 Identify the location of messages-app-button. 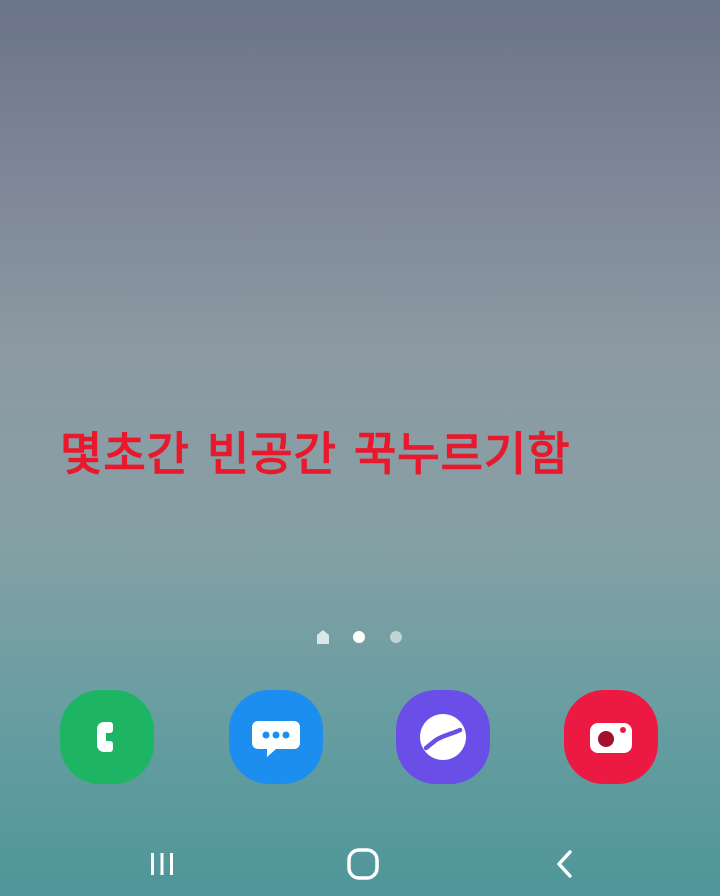
(276, 737).